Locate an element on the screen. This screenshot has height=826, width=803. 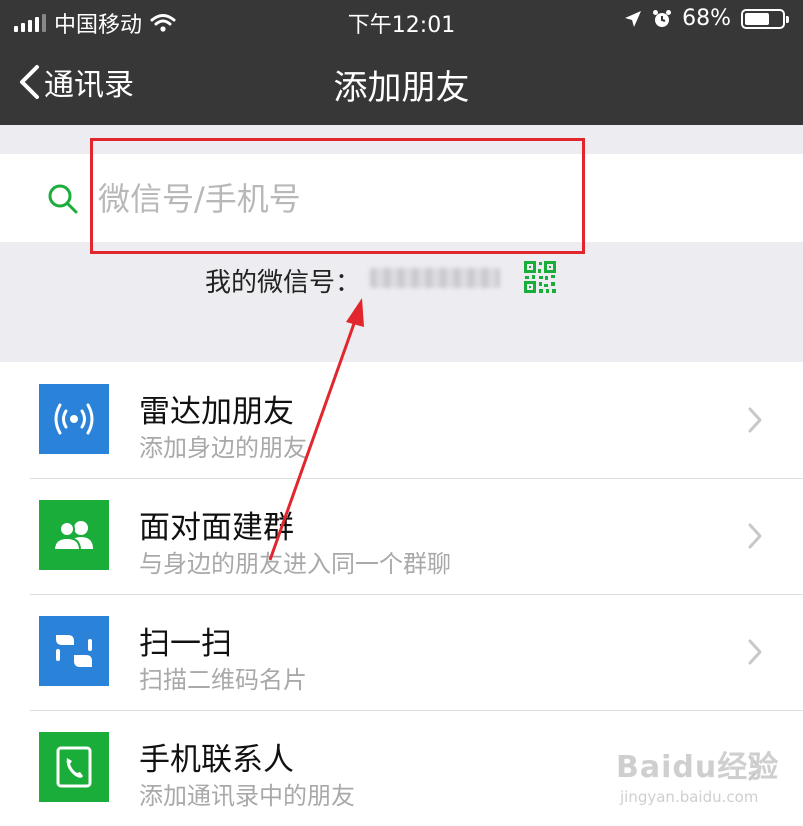
radar-icon is located at coordinates (74, 419).